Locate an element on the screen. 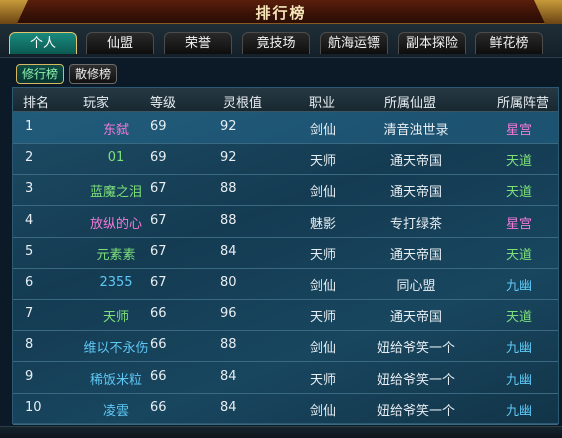 This screenshot has width=562, height=438. score-cell: 96 is located at coordinates (228, 314).